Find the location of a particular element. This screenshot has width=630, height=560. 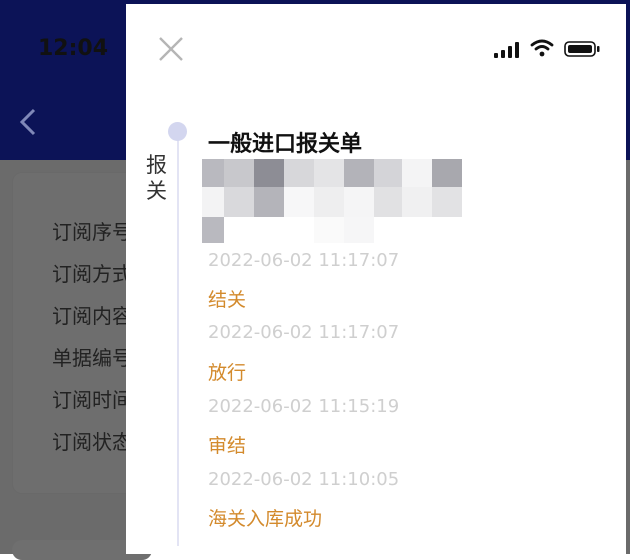

close-icon is located at coordinates (171, 49).